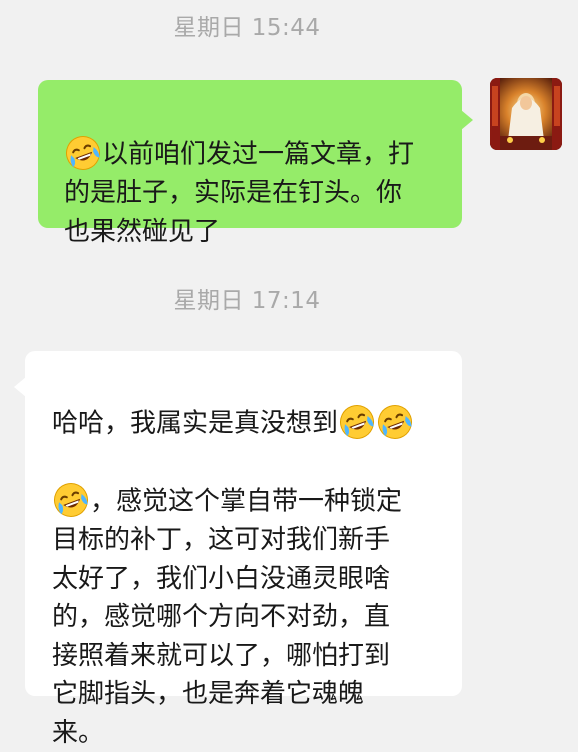 This screenshot has width=578, height=752. I want to click on avatar, so click(526, 114).